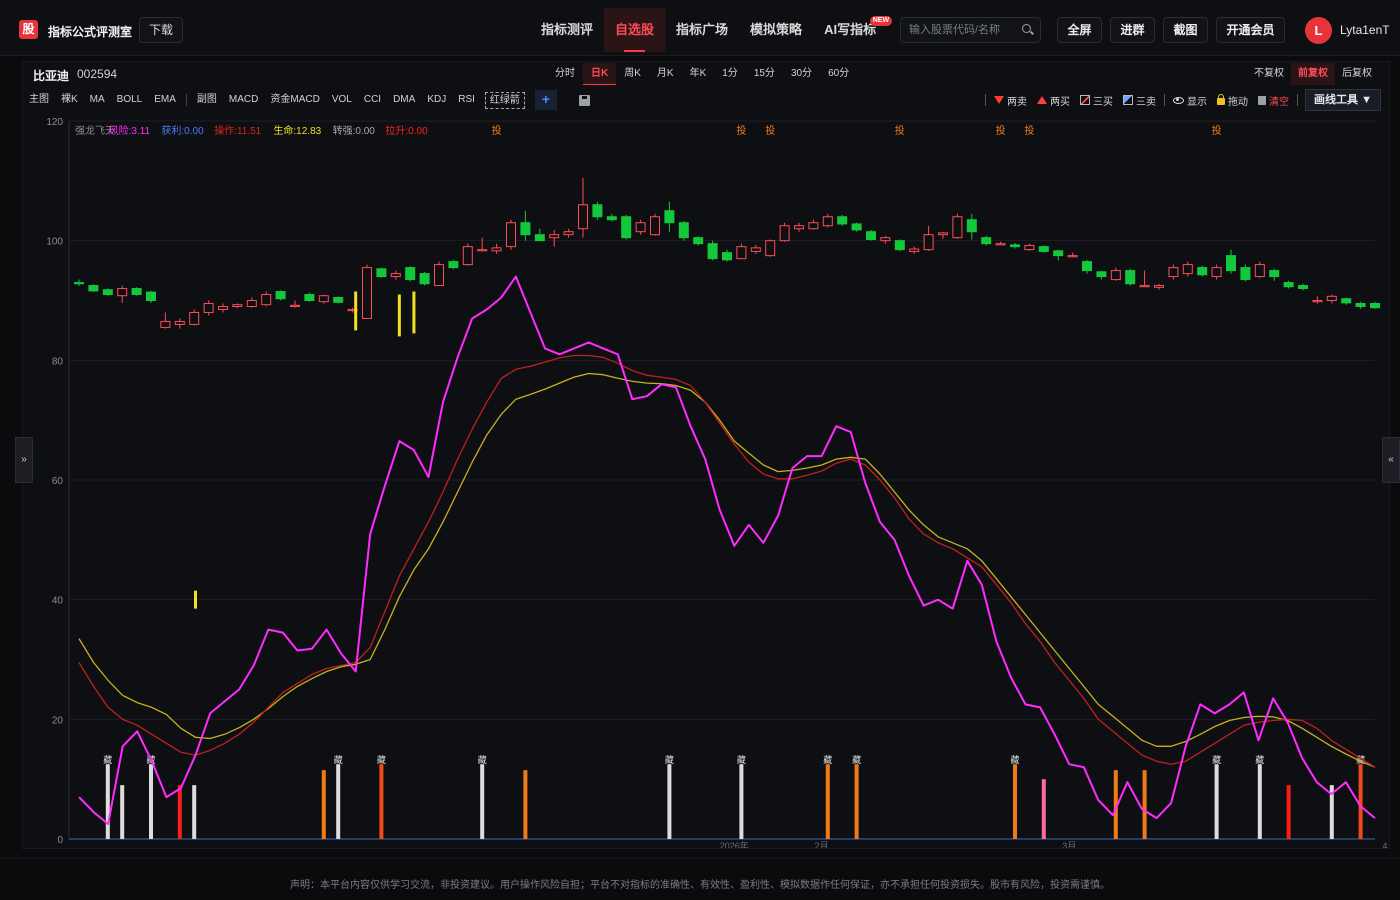 The height and width of the screenshot is (900, 1400). Describe the element at coordinates (69, 100) in the screenshot. I see `indicator-naked-k: 裸K` at that location.